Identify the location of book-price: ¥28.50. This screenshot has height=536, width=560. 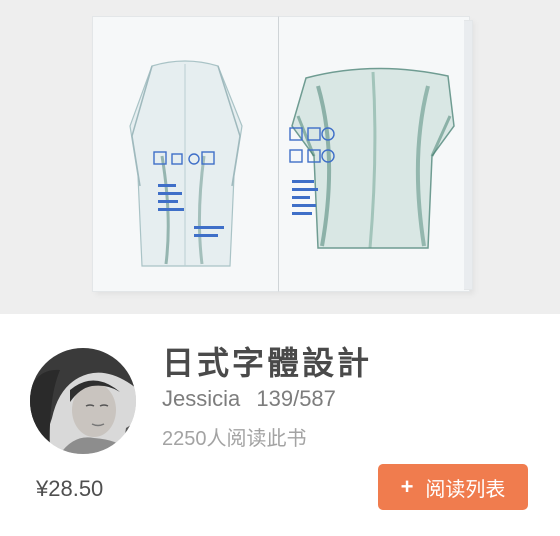
(70, 488).